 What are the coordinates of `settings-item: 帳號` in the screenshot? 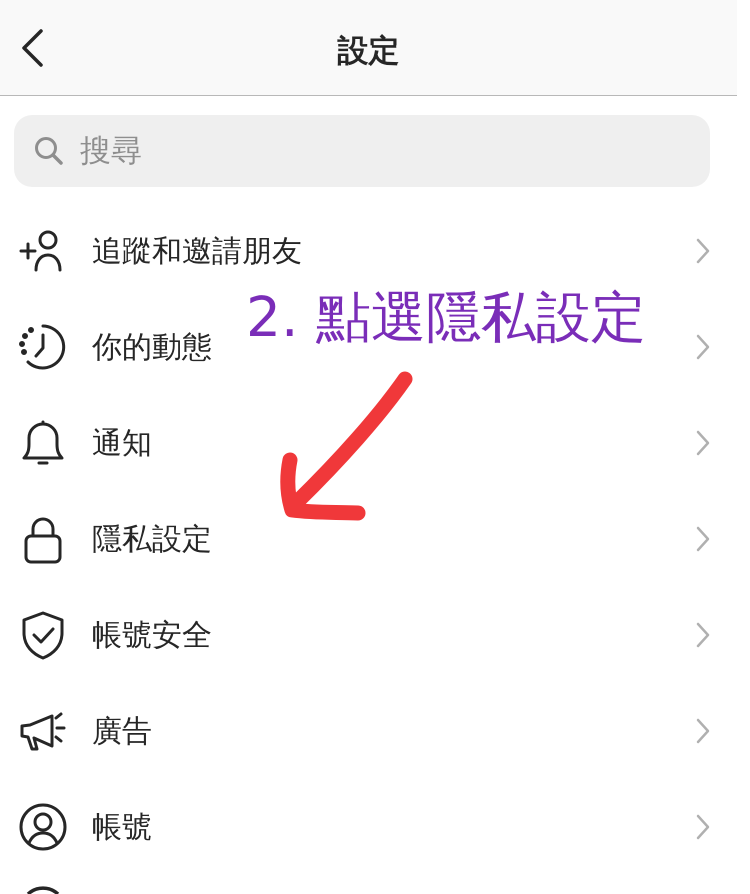 It's located at (122, 827).